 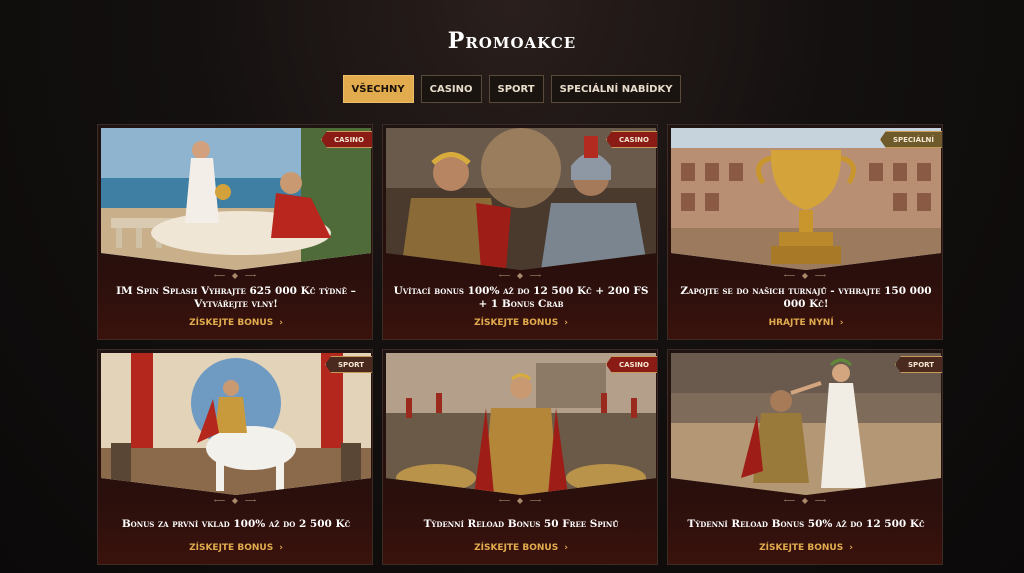 I want to click on two-gladiators-image, so click(x=521, y=199).